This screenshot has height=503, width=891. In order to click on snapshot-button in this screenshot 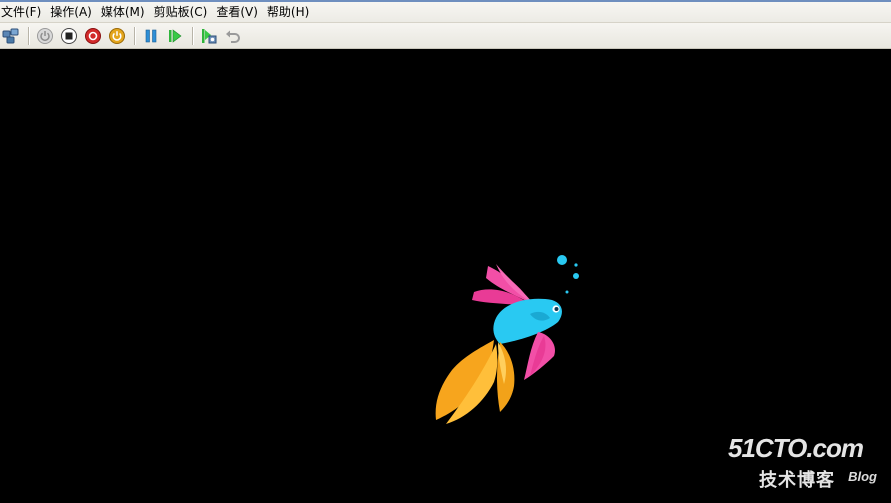, I will do `click(209, 36)`.